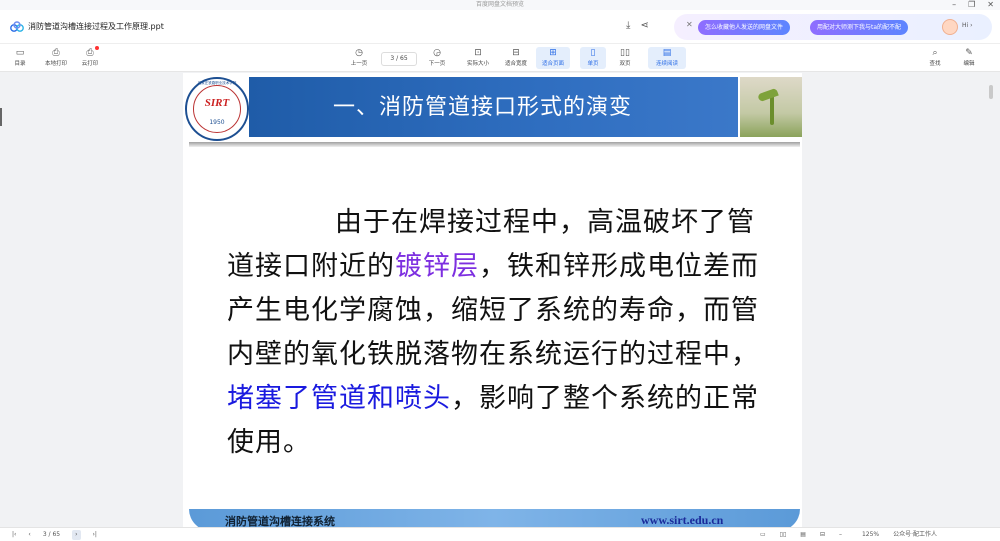 The width and height of the screenshot is (1000, 541). I want to click on annotate-button: ✎ 编辑, so click(969, 57).